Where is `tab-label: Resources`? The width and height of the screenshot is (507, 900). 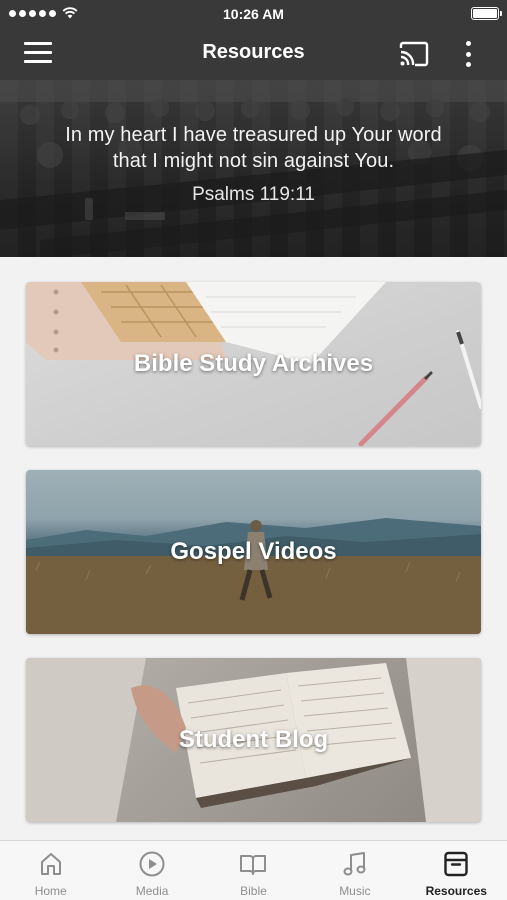
tab-label: Resources is located at coordinates (456, 891).